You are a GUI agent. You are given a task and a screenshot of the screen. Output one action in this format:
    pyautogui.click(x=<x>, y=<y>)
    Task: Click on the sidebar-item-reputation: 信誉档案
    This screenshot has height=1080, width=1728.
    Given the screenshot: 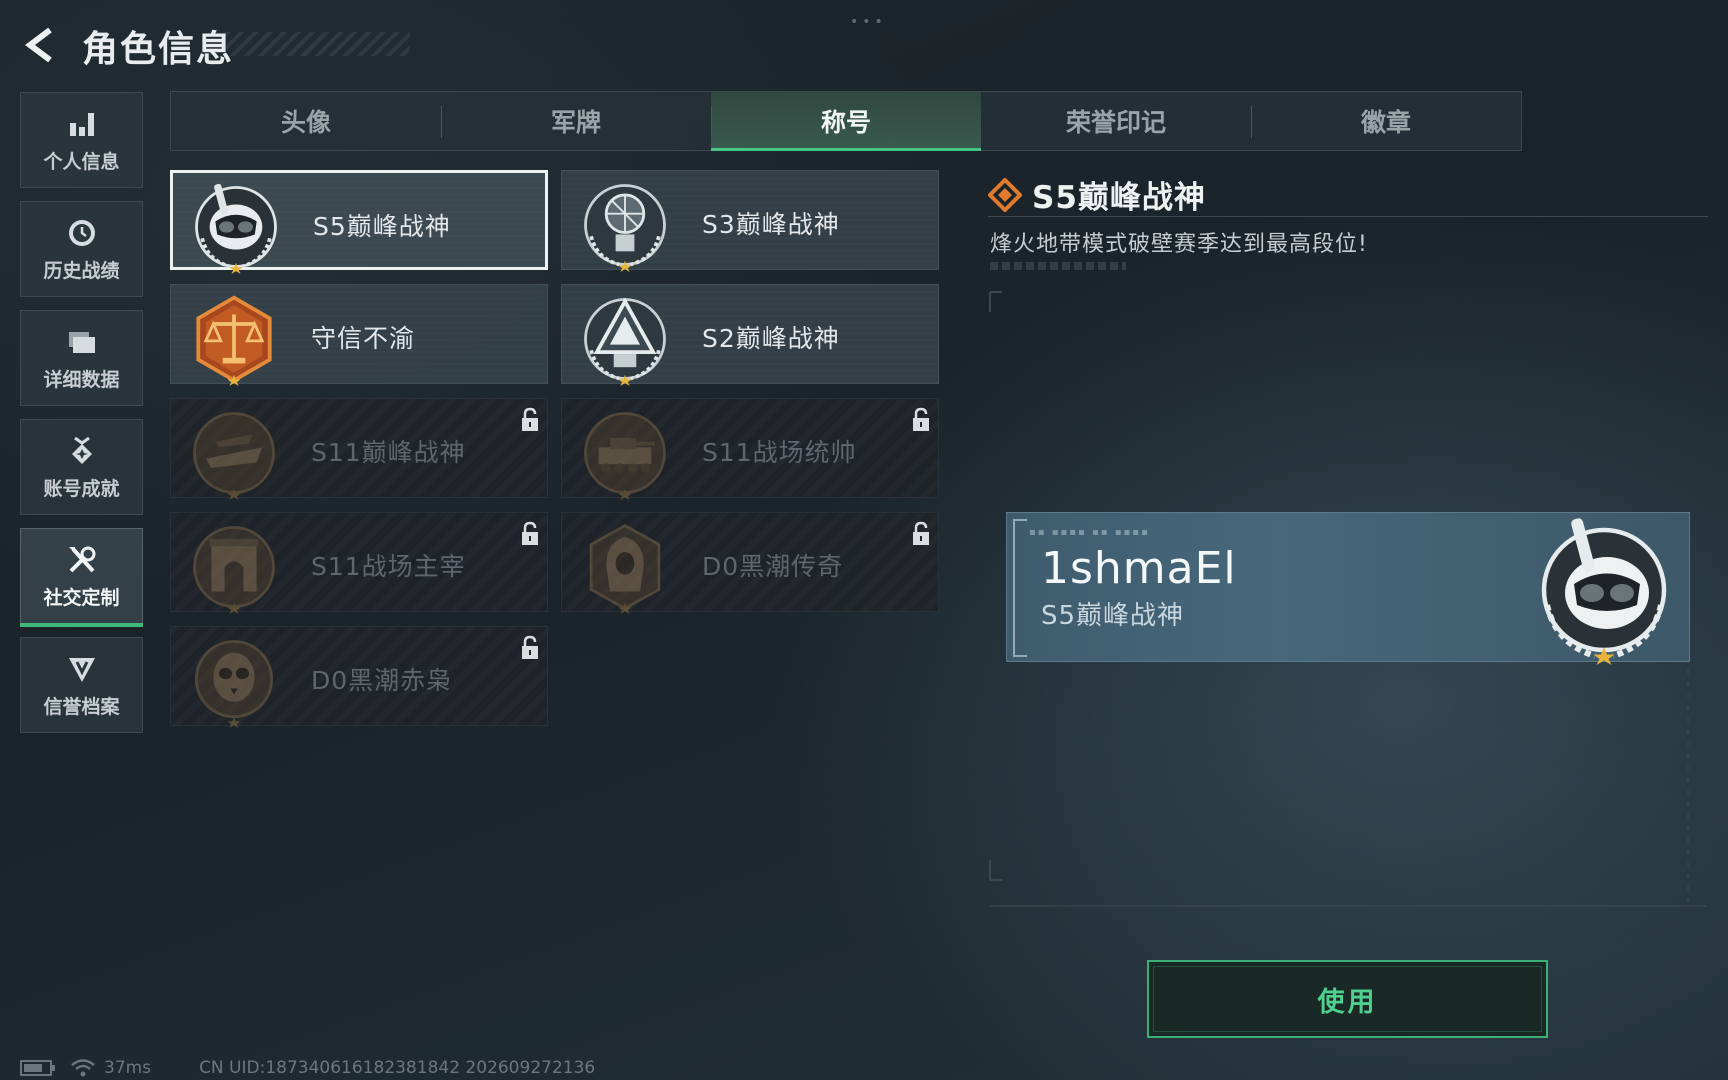 What is the action you would take?
    pyautogui.click(x=81, y=685)
    